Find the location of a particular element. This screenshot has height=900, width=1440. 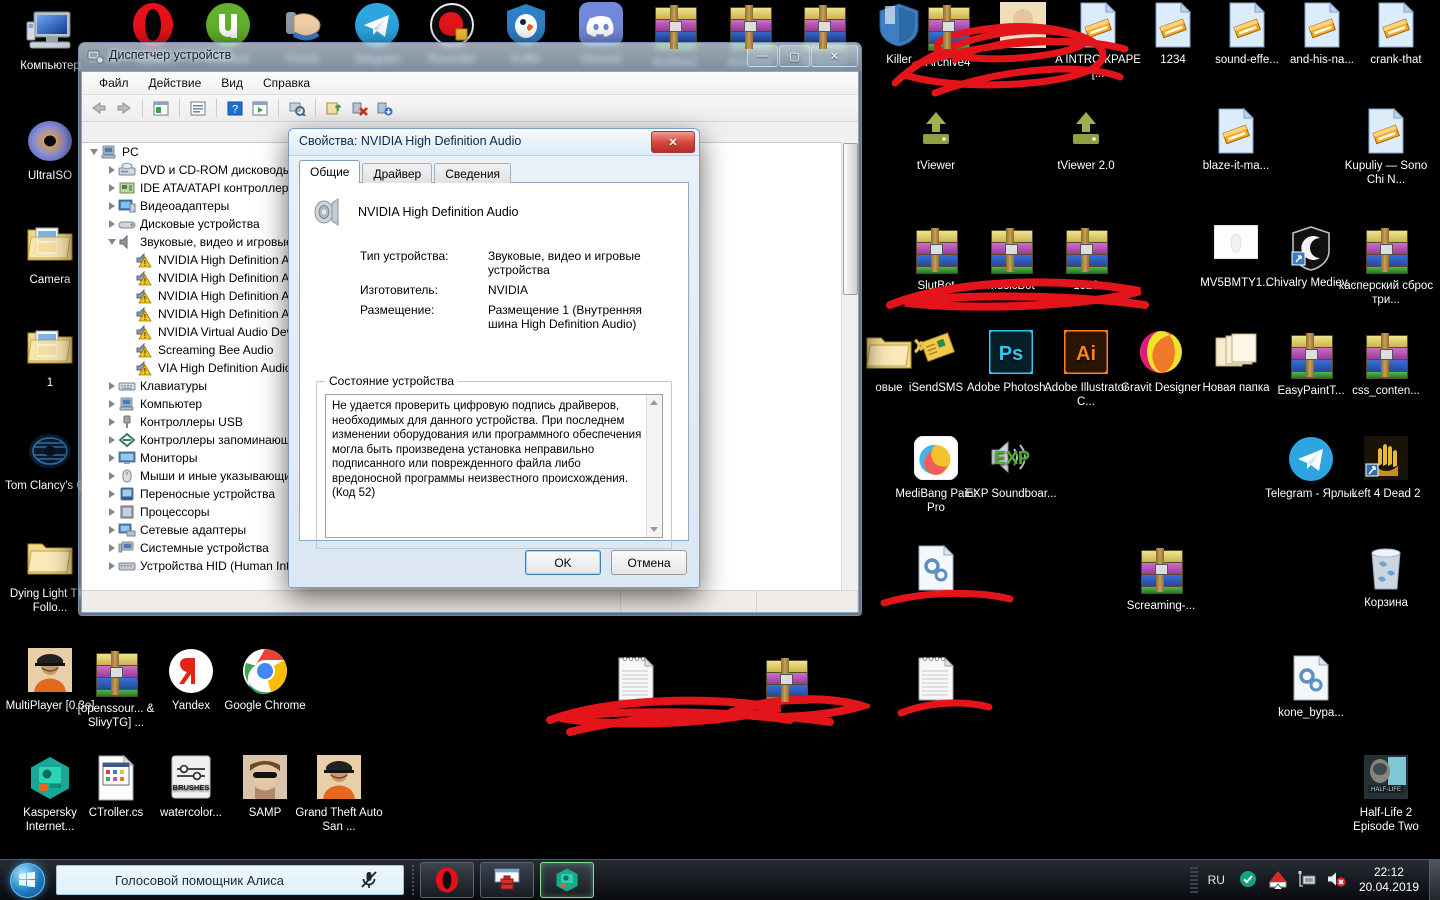

notepad-file-icon is located at coordinates (636, 679).